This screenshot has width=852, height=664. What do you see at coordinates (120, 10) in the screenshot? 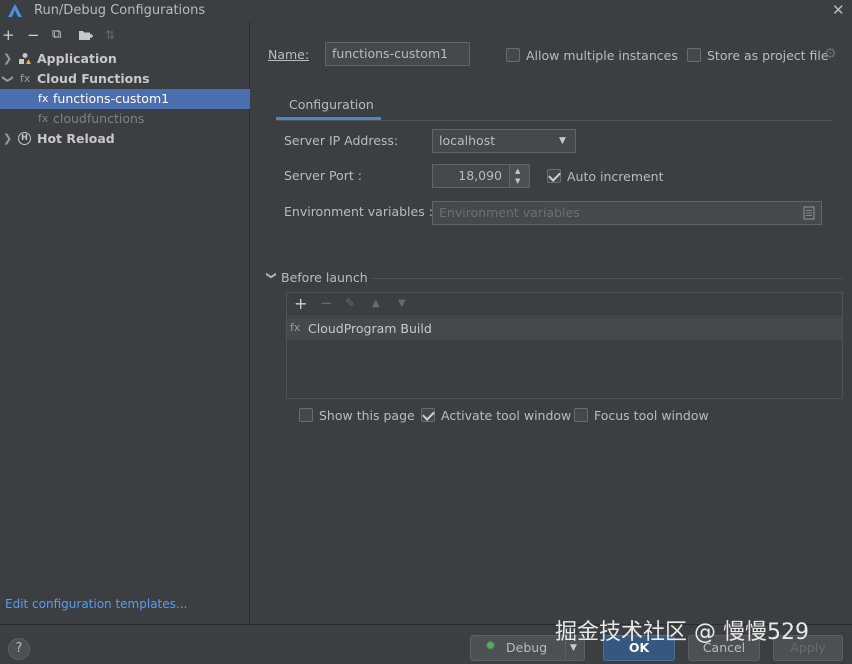
I see `window-title: Run/Debug Configurations` at bounding box center [120, 10].